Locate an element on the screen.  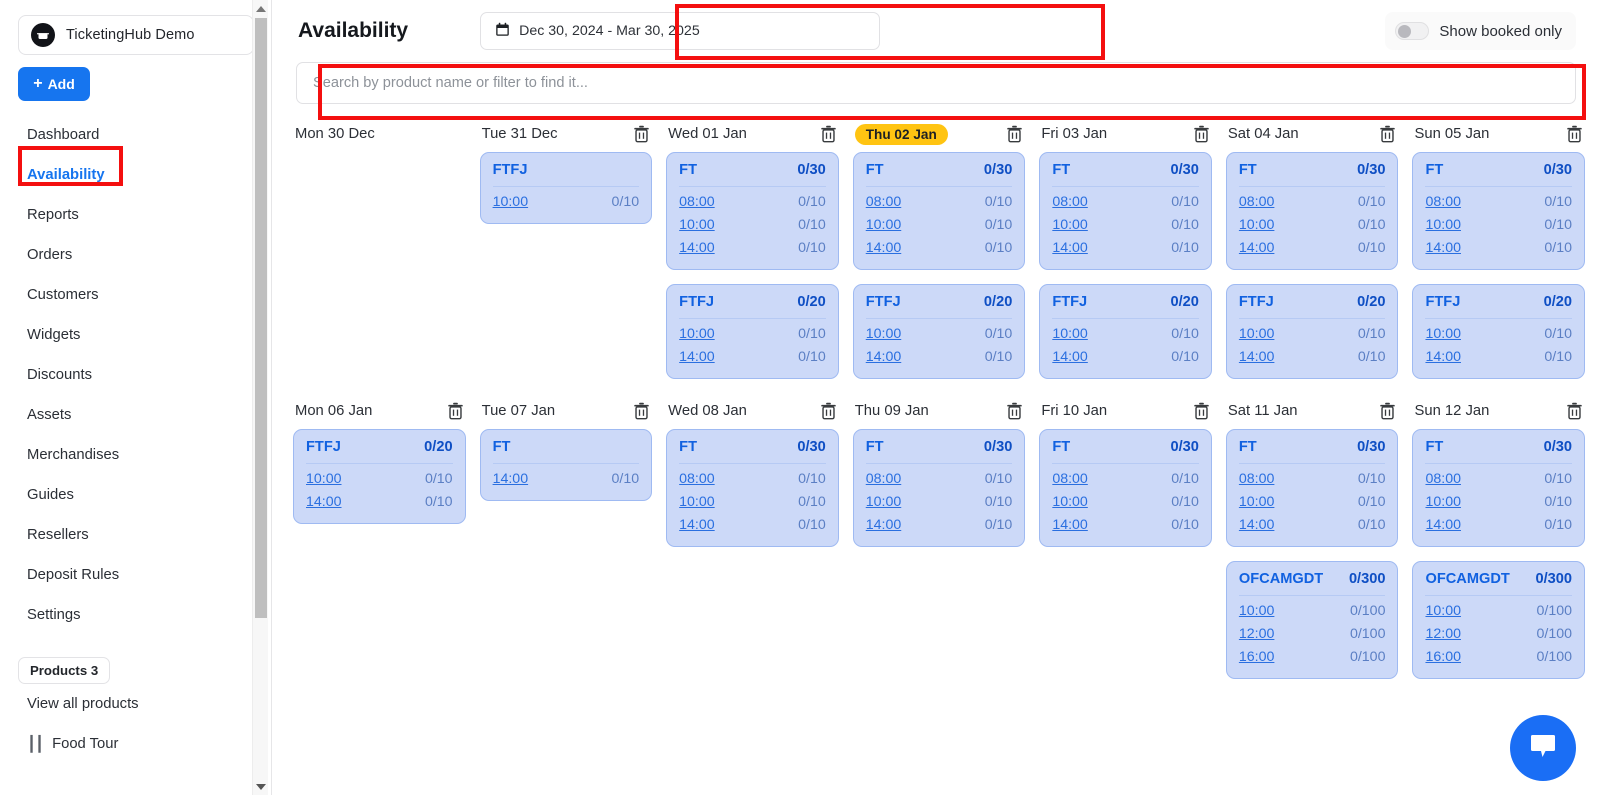
sidebar-item-orders: Orders is located at coordinates (136, 255).